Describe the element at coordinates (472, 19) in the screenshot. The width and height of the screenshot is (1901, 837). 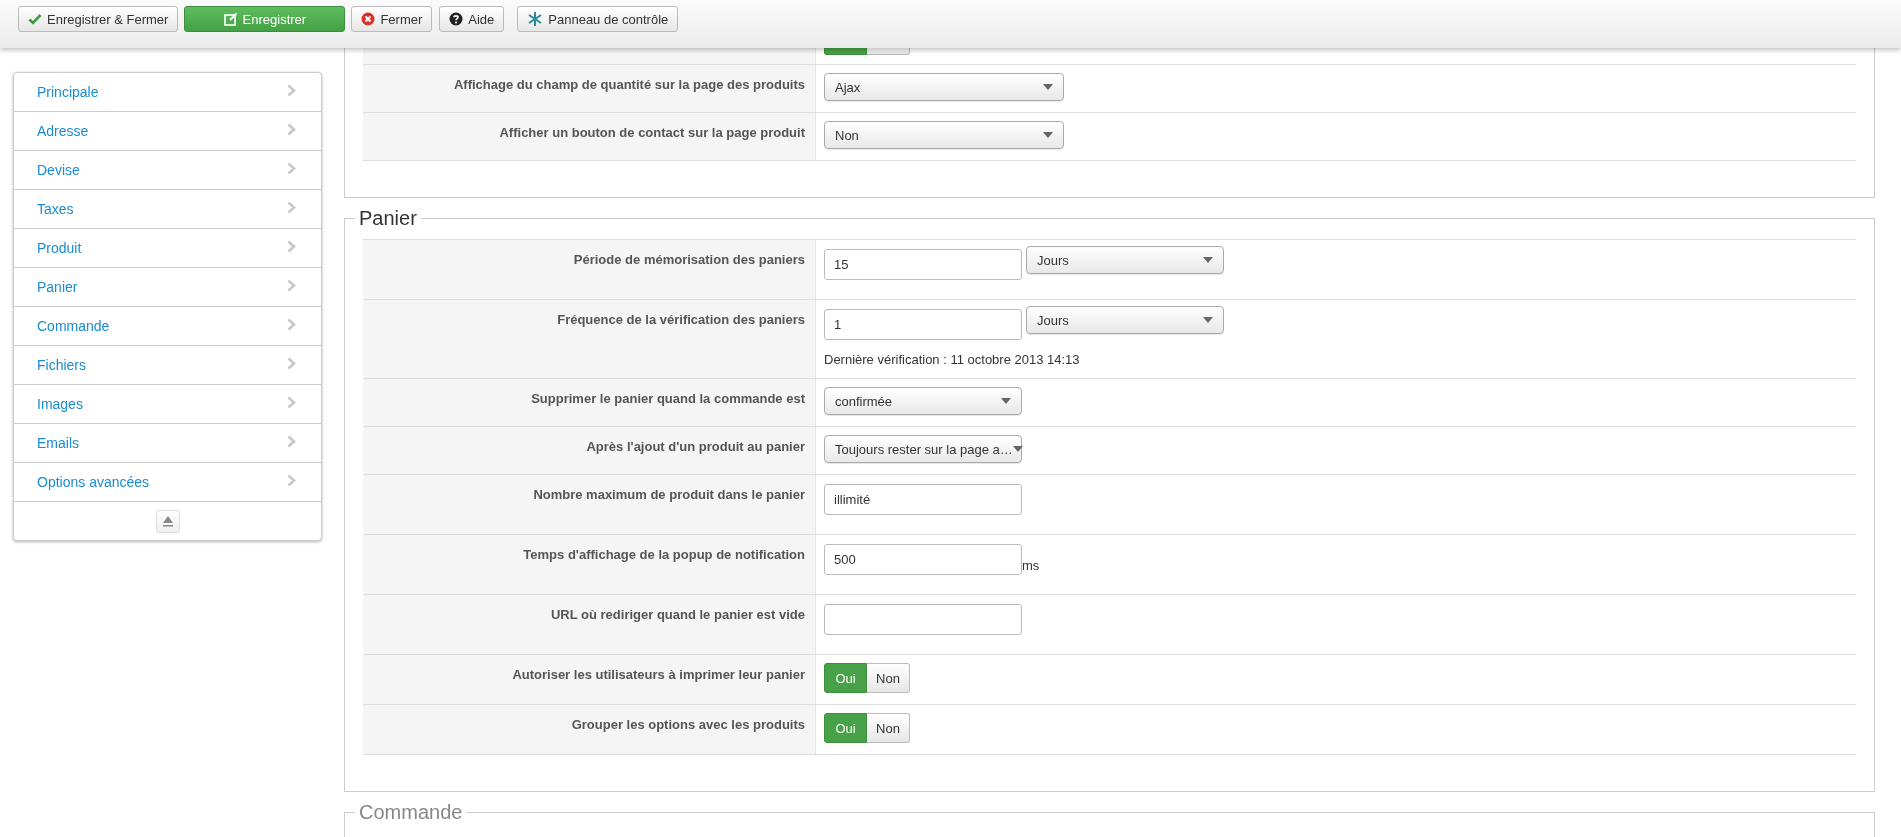
I see `toolbar-button: Aide` at that location.